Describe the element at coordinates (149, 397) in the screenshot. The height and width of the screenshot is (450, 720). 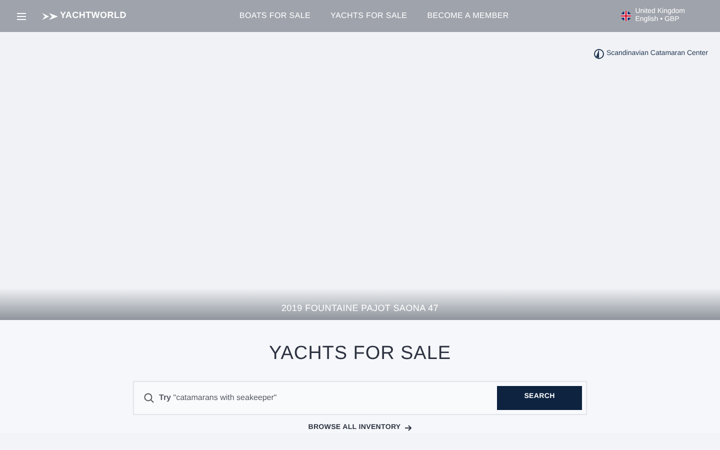
I see `search-icon` at that location.